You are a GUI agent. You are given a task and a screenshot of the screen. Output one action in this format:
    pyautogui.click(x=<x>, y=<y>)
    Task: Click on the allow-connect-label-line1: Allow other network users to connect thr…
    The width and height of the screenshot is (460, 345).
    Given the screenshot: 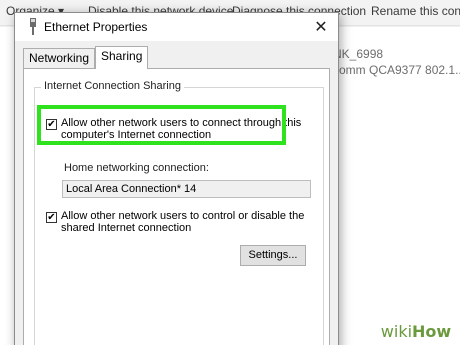 What is the action you would take?
    pyautogui.click(x=181, y=123)
    